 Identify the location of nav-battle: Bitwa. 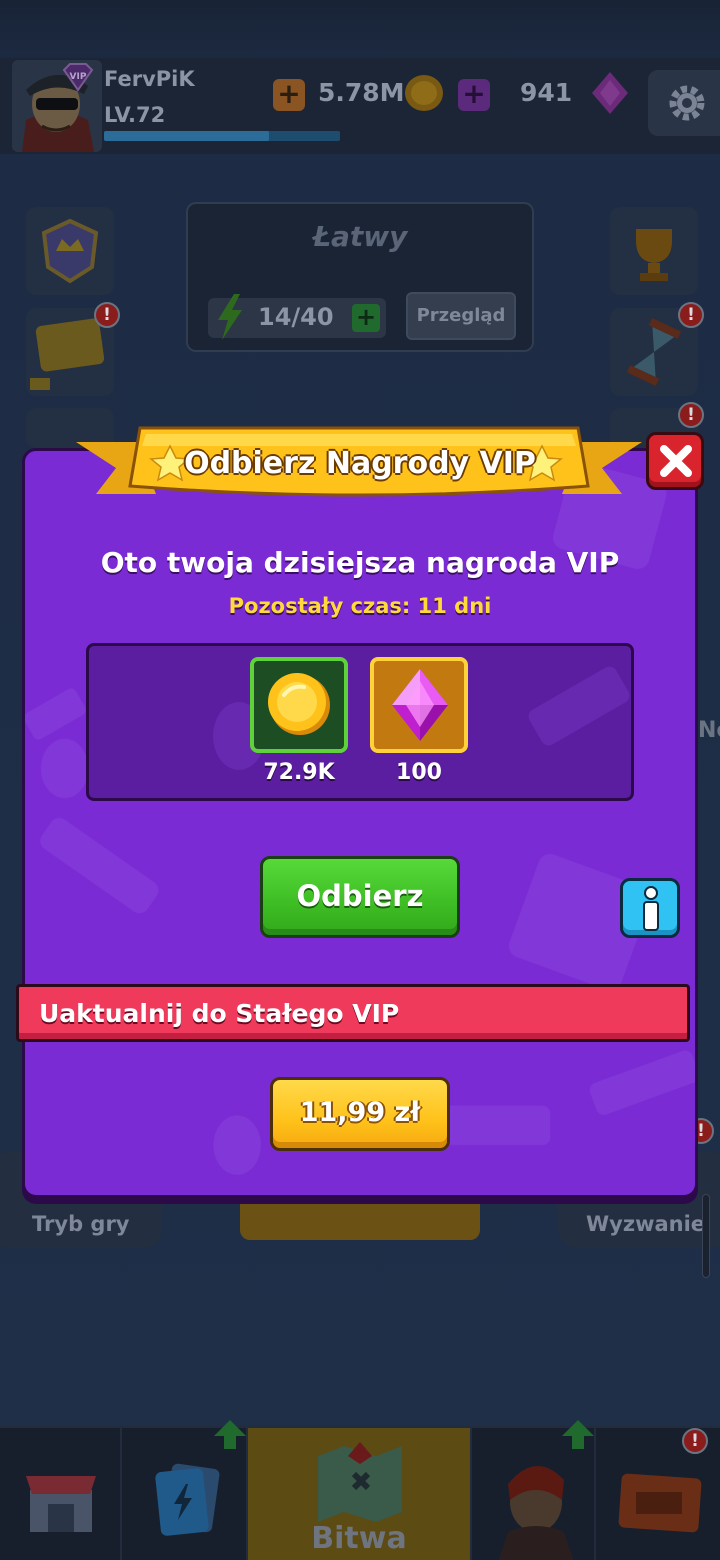
(360, 1494).